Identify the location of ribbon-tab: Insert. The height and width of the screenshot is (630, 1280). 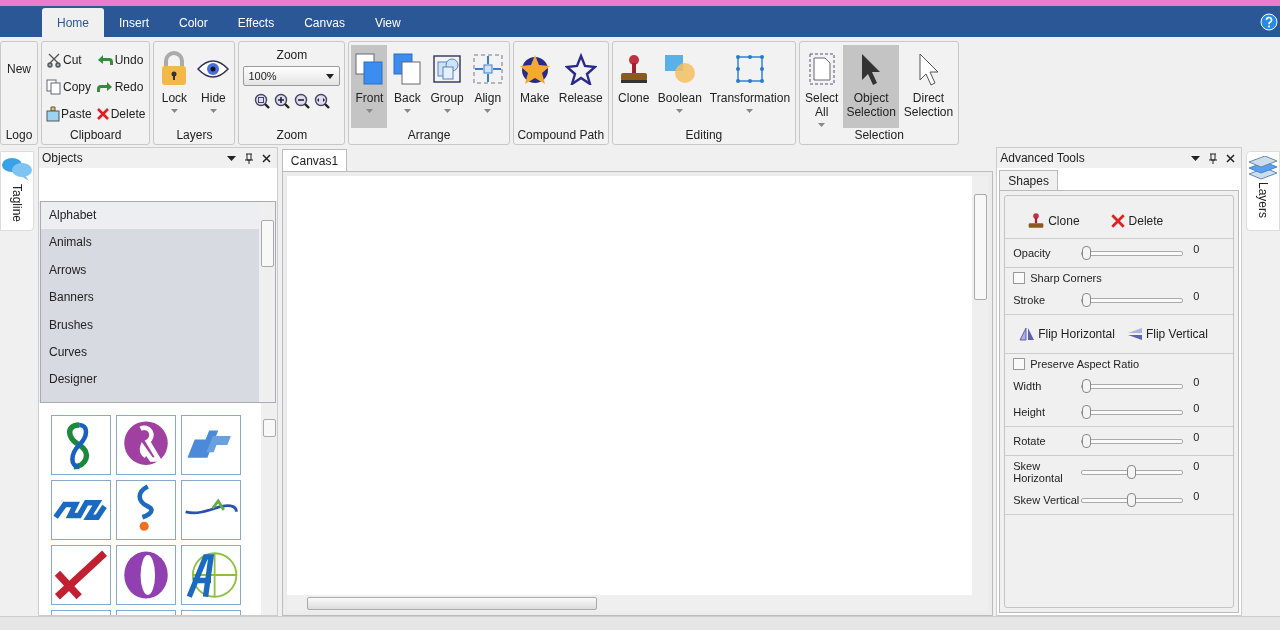
(134, 22).